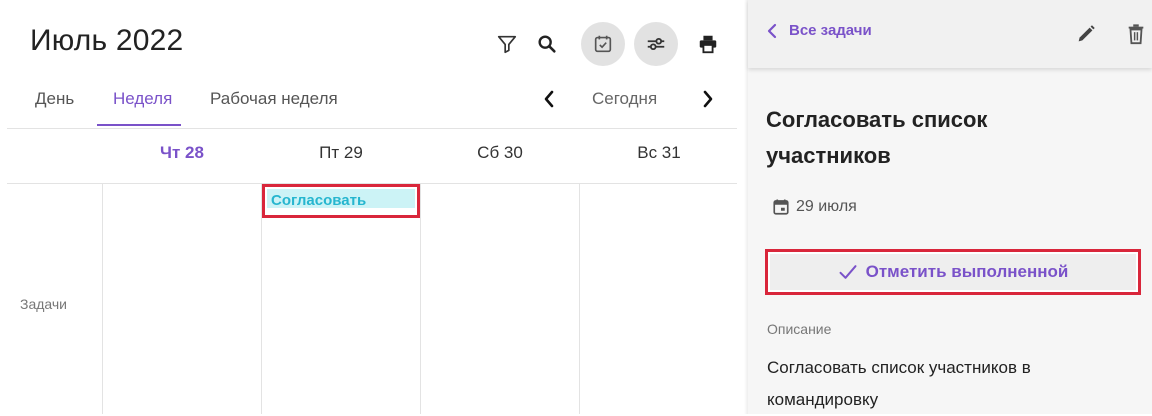 This screenshot has width=1152, height=416. Describe the element at coordinates (500, 153) in the screenshot. I see `day-header-sat: Сб 30` at that location.